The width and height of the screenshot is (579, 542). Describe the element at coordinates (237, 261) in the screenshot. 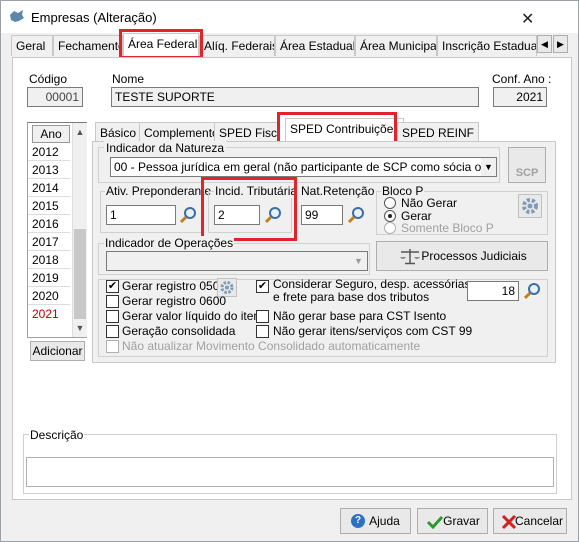

I see `operacoes-select` at that location.